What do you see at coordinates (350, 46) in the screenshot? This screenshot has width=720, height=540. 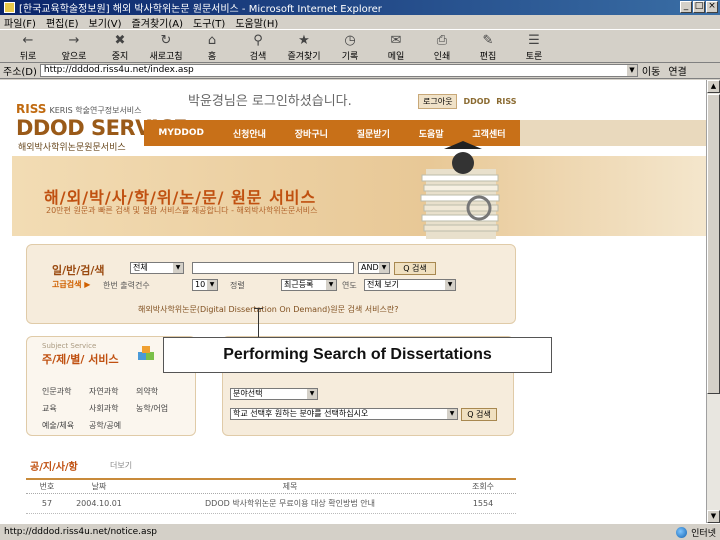 I see `toolbar-button-history: ◷ 기록` at bounding box center [350, 46].